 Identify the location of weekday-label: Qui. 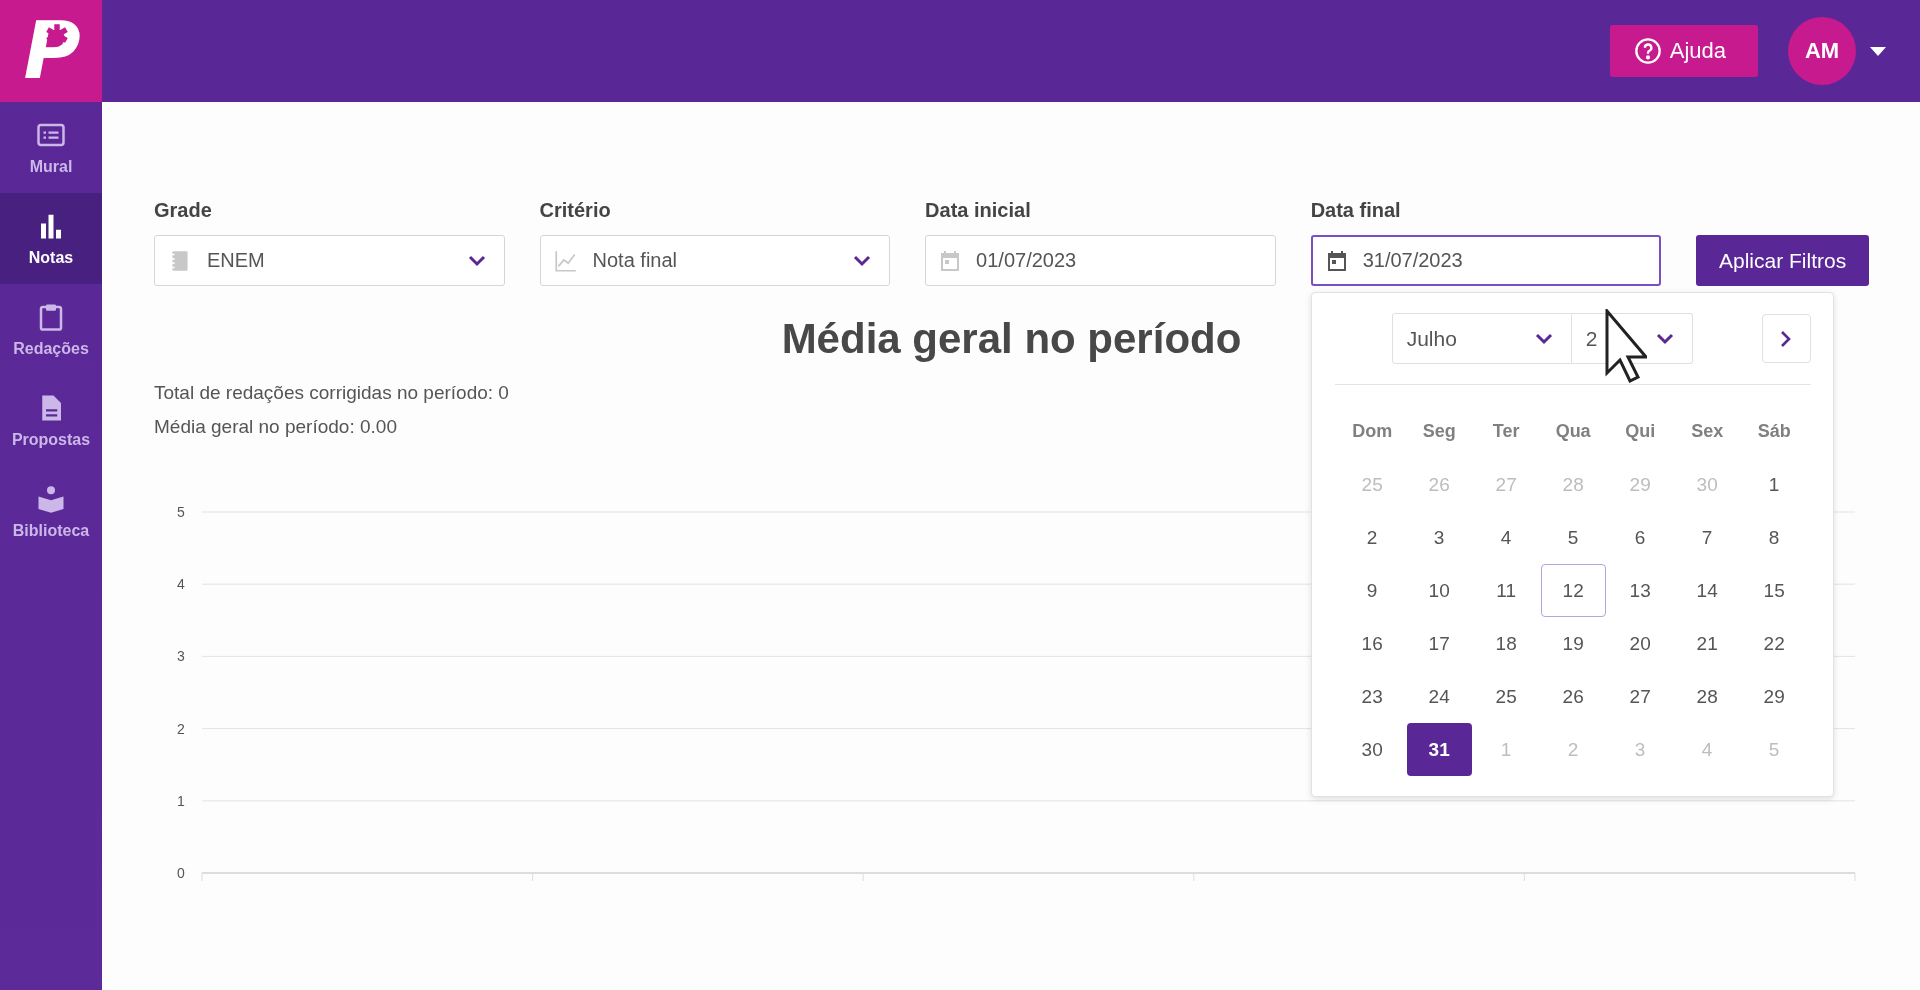
(1640, 431).